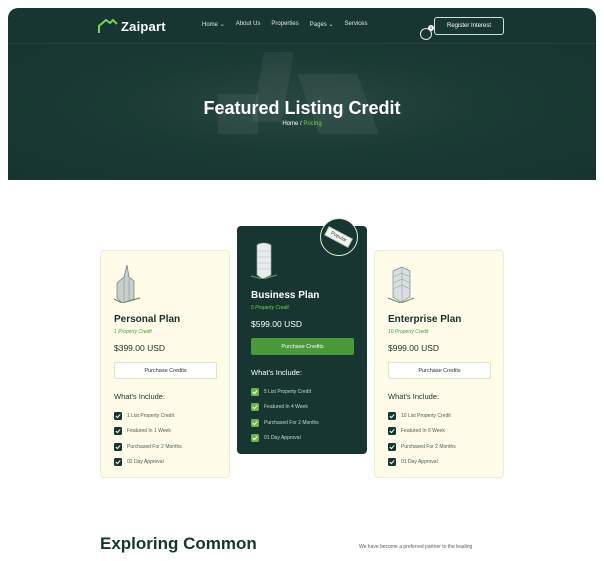 Image resolution: width=604 pixels, height=561 pixels. What do you see at coordinates (133, 332) in the screenshot?
I see `plan-credit: 1 Property Credit` at bounding box center [133, 332].